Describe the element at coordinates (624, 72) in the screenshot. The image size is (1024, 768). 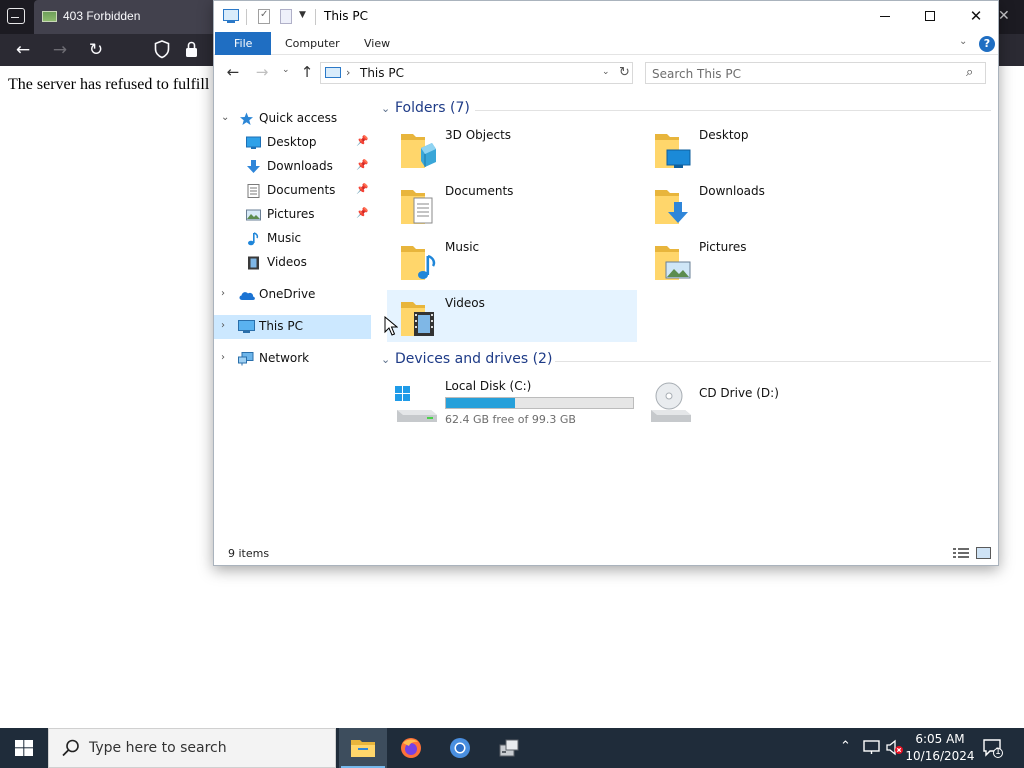
I see `refresh-icon: ↻` at that location.